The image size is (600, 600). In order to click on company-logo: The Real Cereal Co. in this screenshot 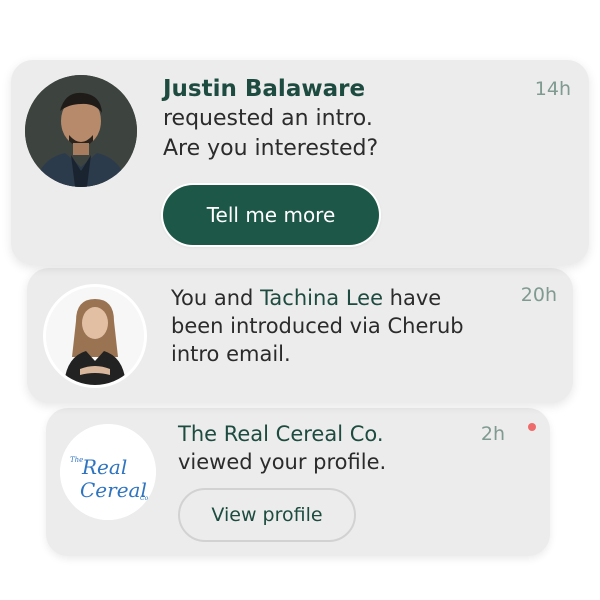, I will do `click(108, 472)`.